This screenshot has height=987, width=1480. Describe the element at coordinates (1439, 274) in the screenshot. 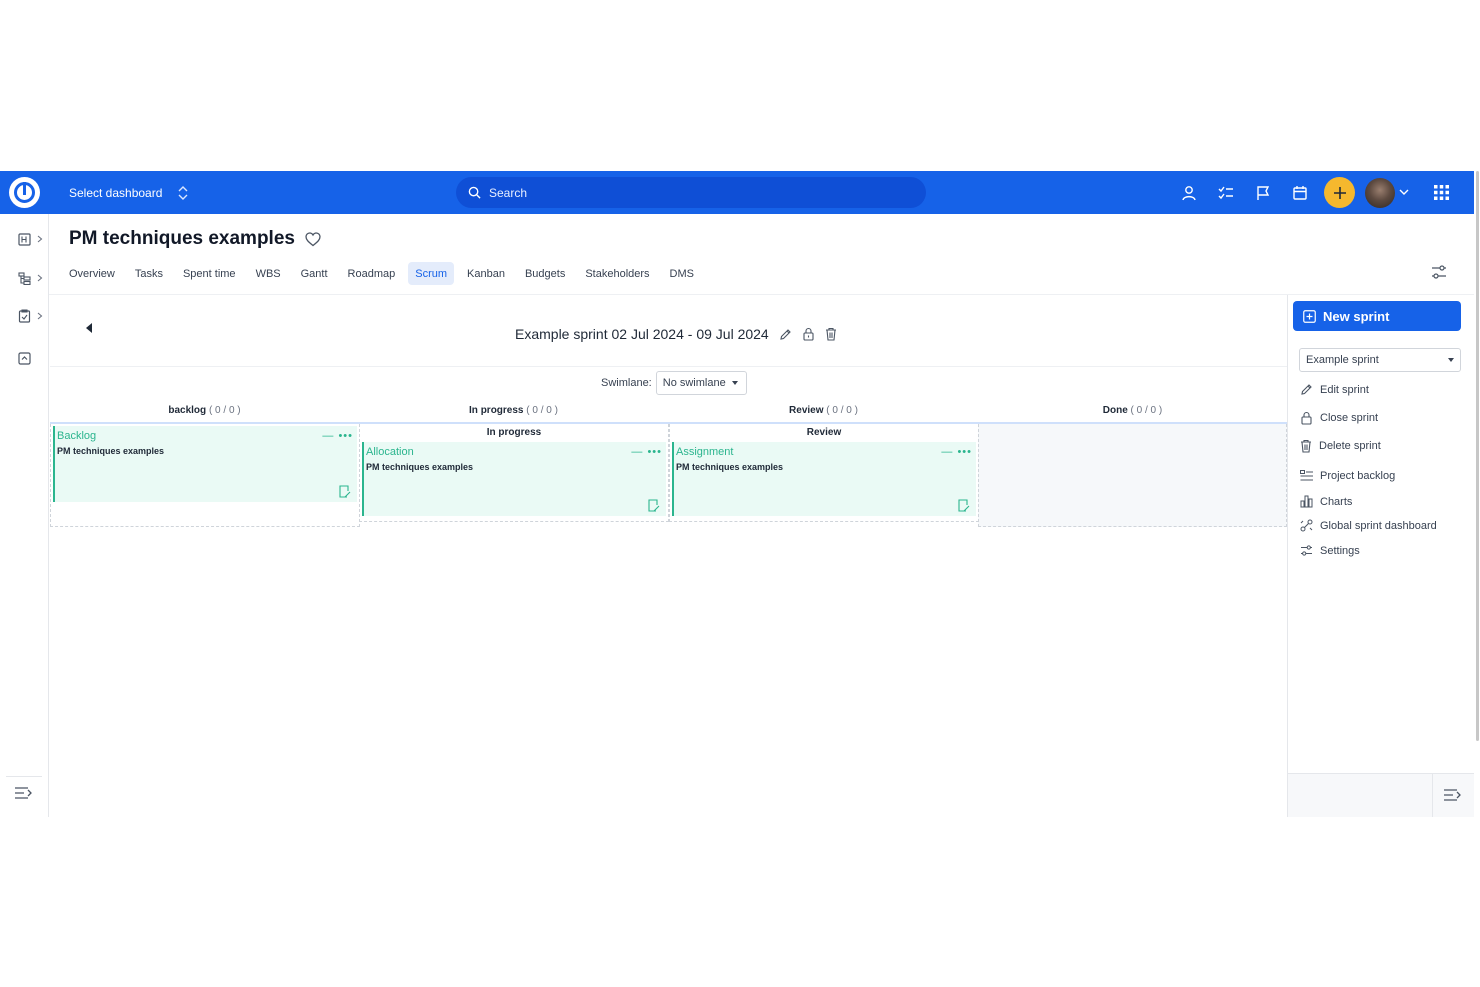

I see `page-settings-button` at that location.